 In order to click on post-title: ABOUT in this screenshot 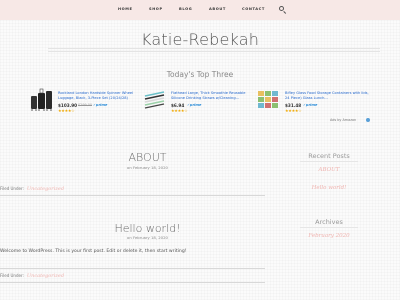, I will do `click(147, 157)`.